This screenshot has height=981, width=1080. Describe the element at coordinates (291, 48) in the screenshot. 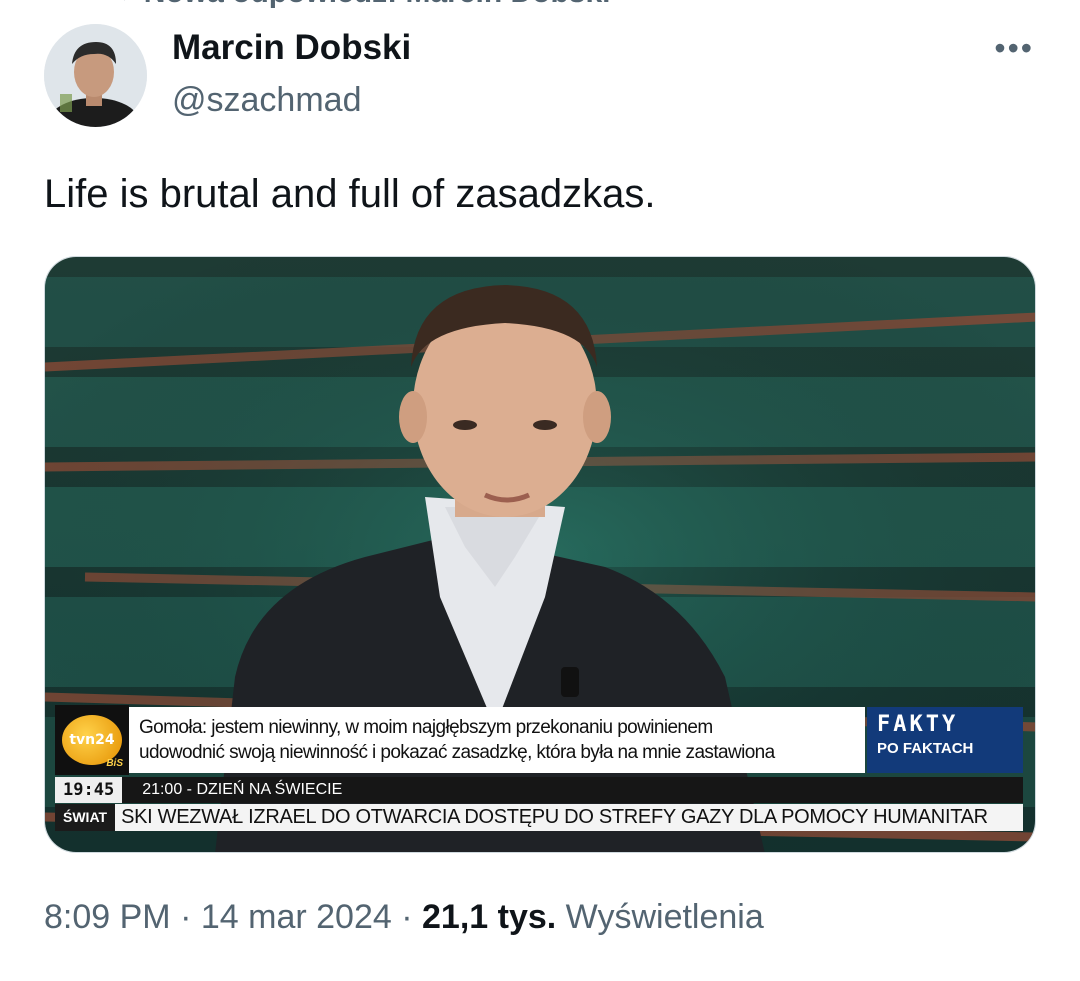

I see `author-name: Marcin Dobski` at that location.